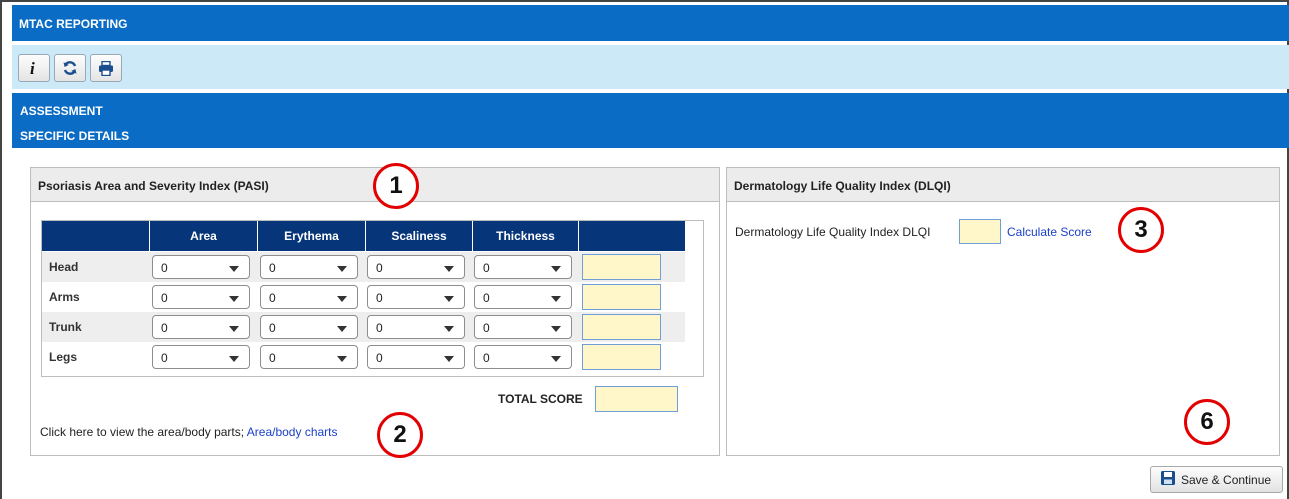 This screenshot has height=499, width=1289. I want to click on head-area-select: 0, so click(201, 267).